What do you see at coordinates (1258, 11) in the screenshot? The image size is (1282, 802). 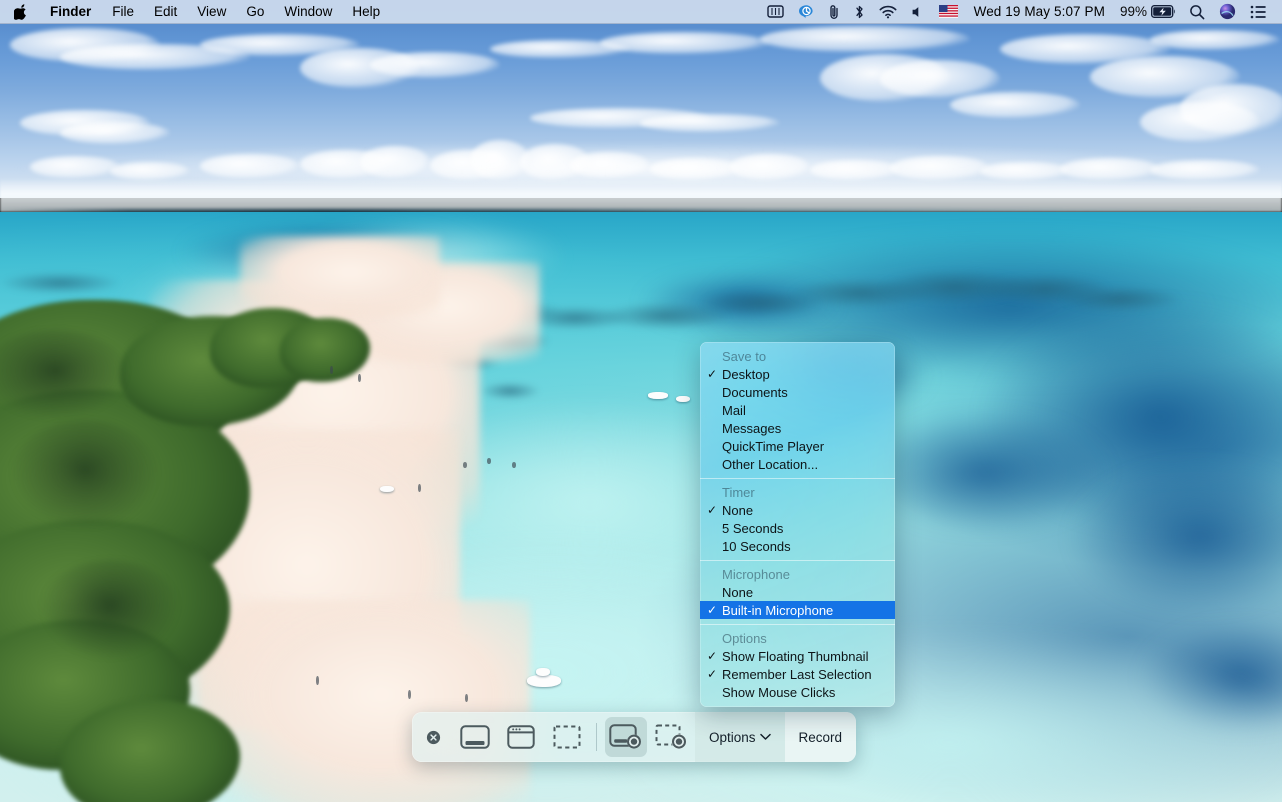 I see `control-center-icon` at bounding box center [1258, 11].